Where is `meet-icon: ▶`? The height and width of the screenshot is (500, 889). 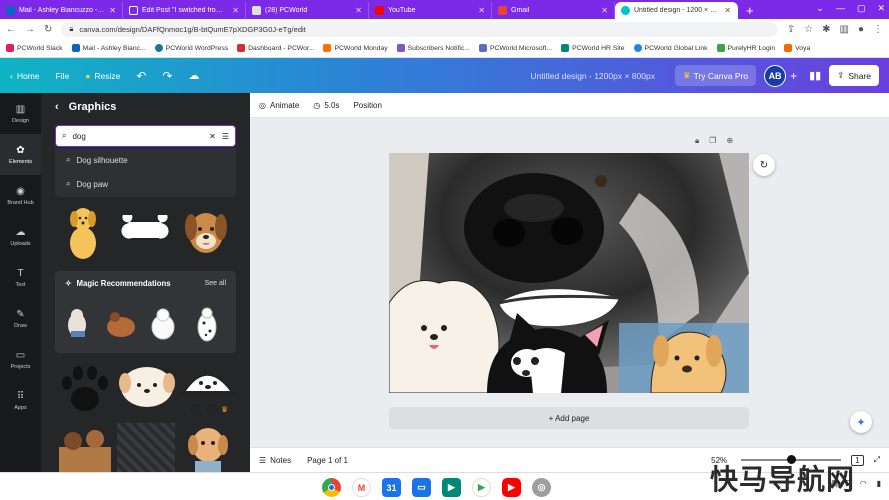 meet-icon: ▶ is located at coordinates (451, 487).